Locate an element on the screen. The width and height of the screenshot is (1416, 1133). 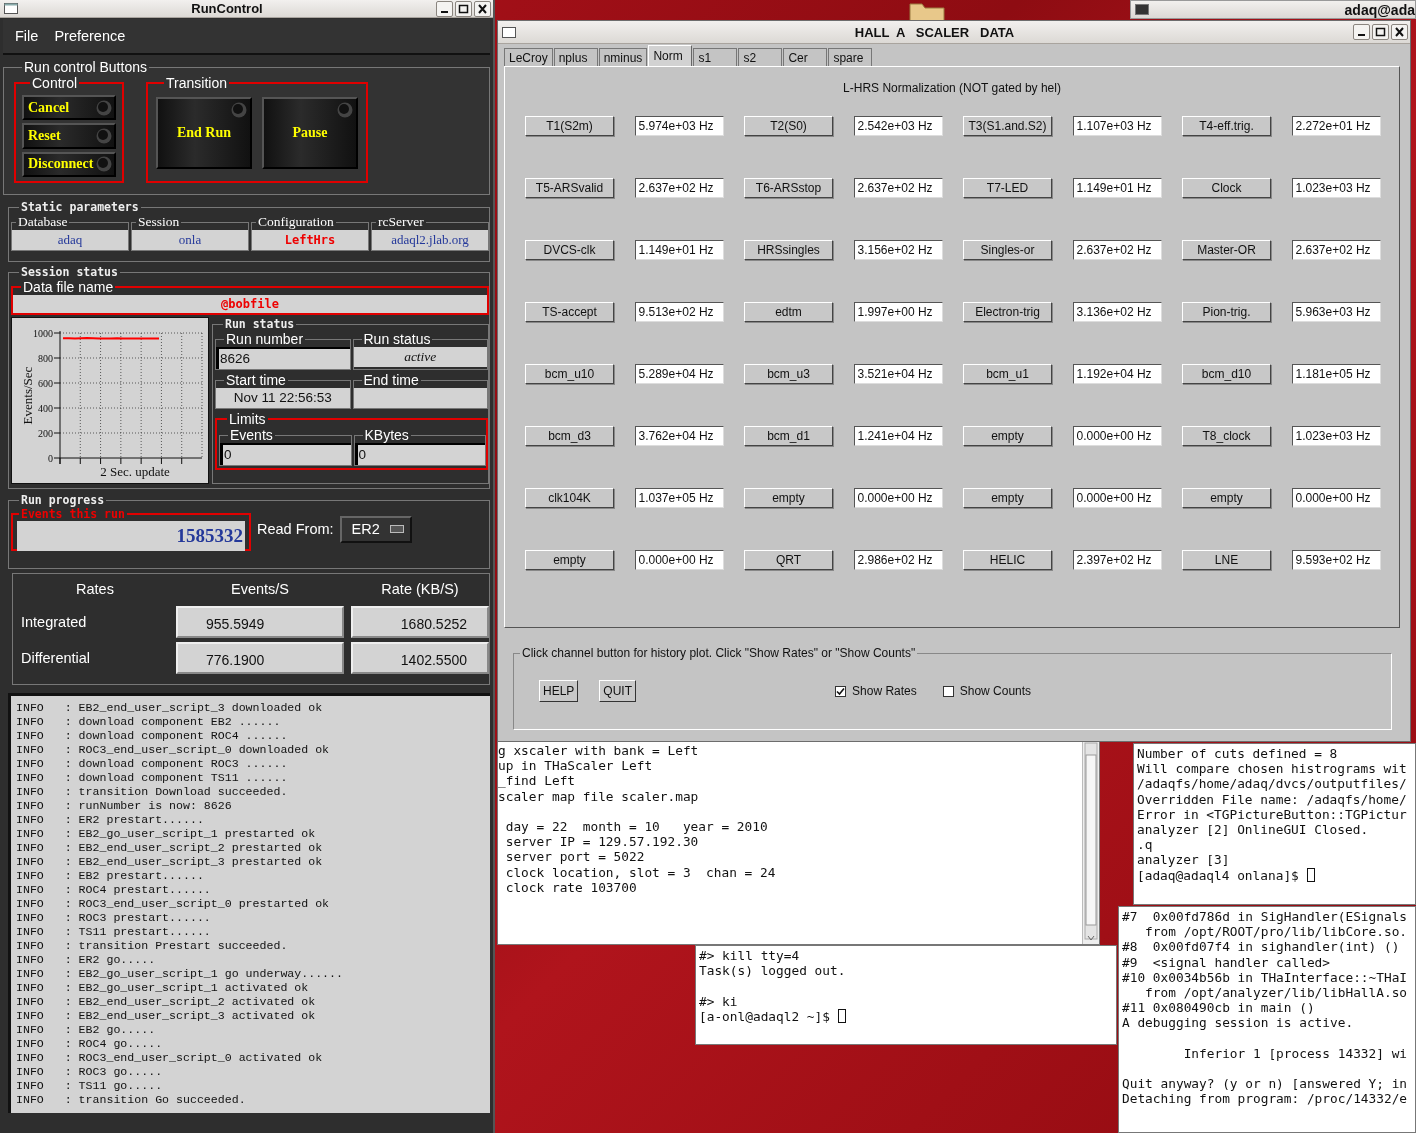
channel-button: LNE is located at coordinates (1226, 560).